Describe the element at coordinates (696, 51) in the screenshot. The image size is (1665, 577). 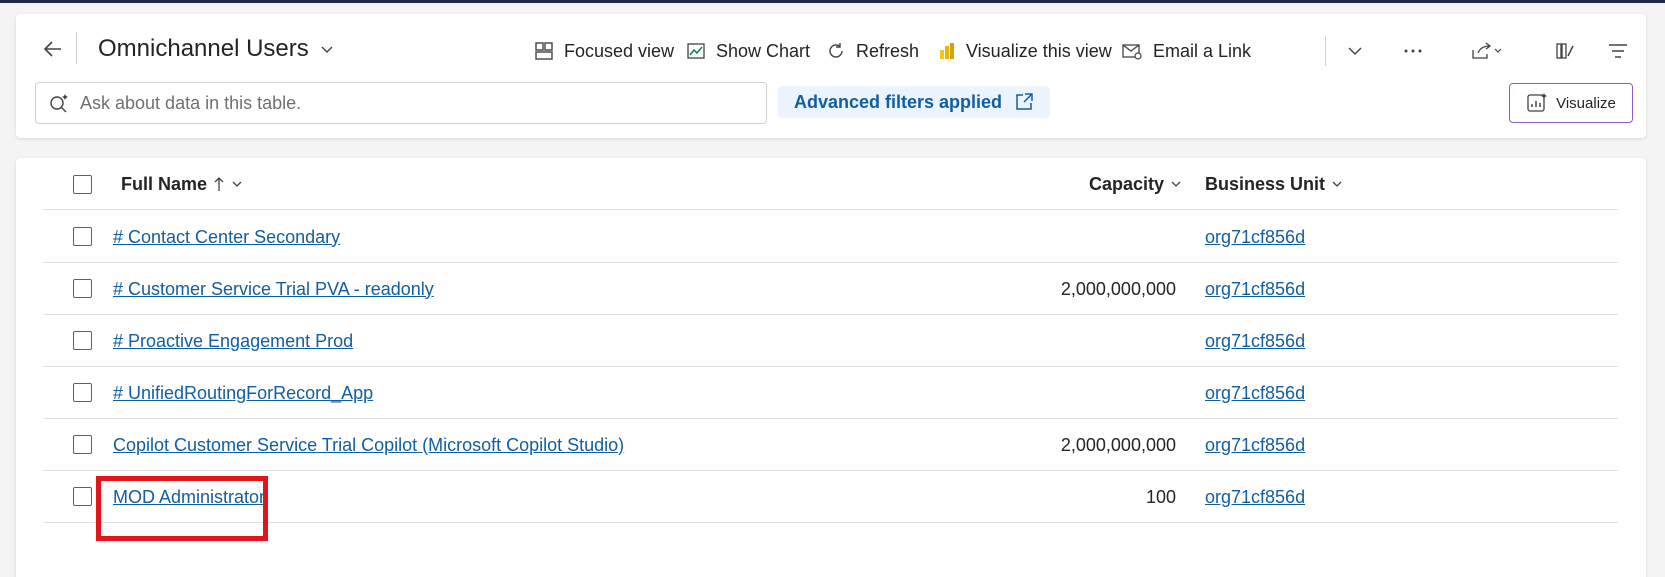
I see `chart-icon` at that location.